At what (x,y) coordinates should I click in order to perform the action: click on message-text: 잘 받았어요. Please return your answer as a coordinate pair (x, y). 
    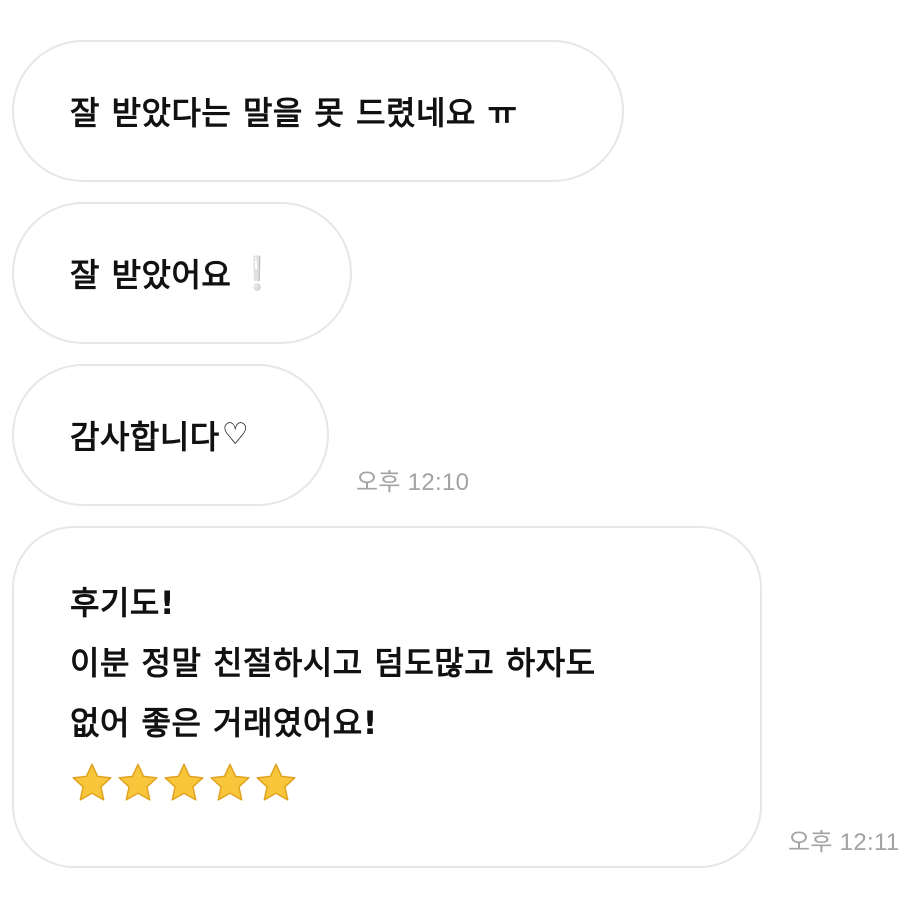
    Looking at the image, I should click on (151, 275).